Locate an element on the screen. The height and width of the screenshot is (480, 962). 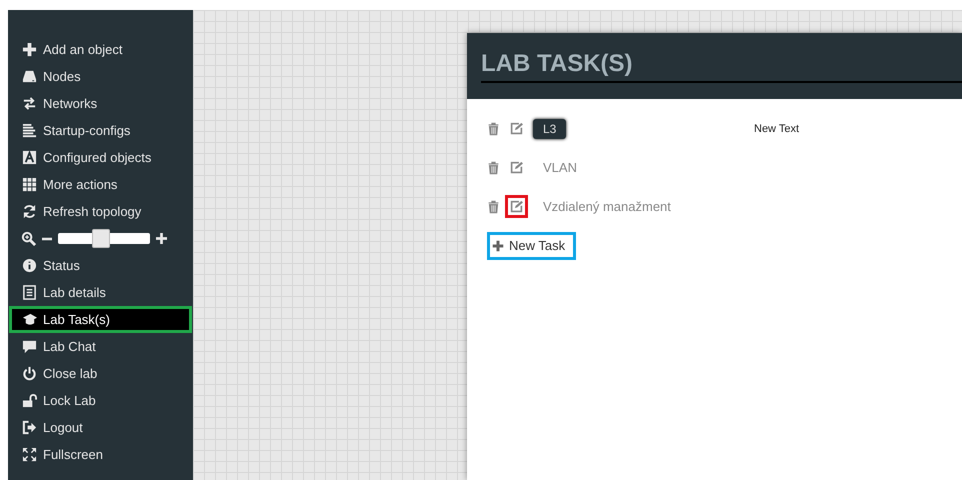
sidebar-item: More actions is located at coordinates (100, 184).